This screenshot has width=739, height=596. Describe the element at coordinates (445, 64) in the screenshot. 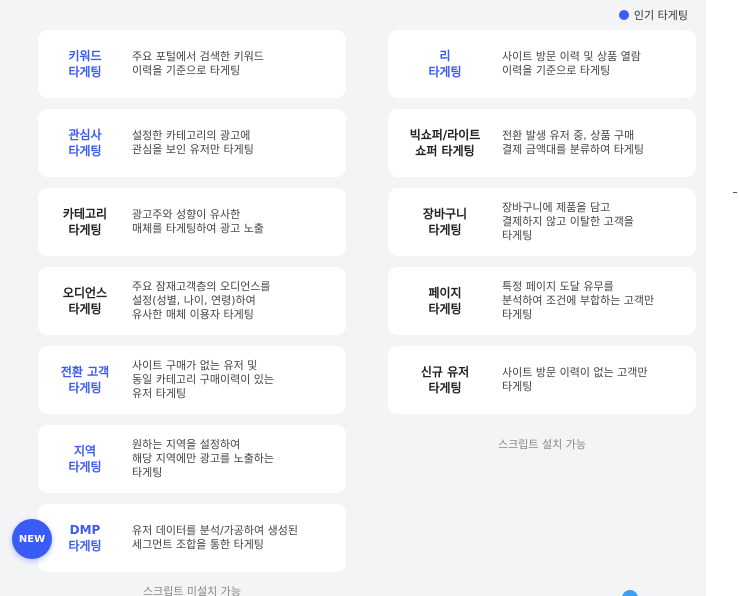

I see `card-title: 리 타게팅` at that location.